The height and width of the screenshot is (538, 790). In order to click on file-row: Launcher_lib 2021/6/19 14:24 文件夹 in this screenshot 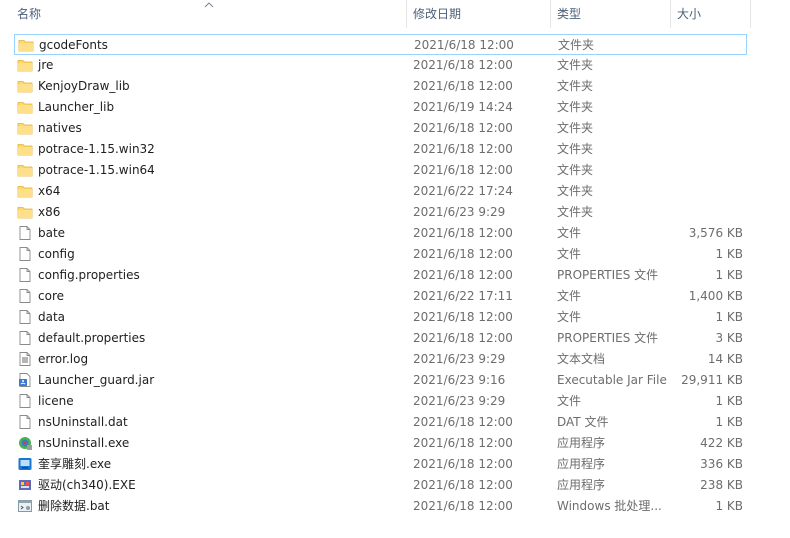, I will do `click(380, 107)`.